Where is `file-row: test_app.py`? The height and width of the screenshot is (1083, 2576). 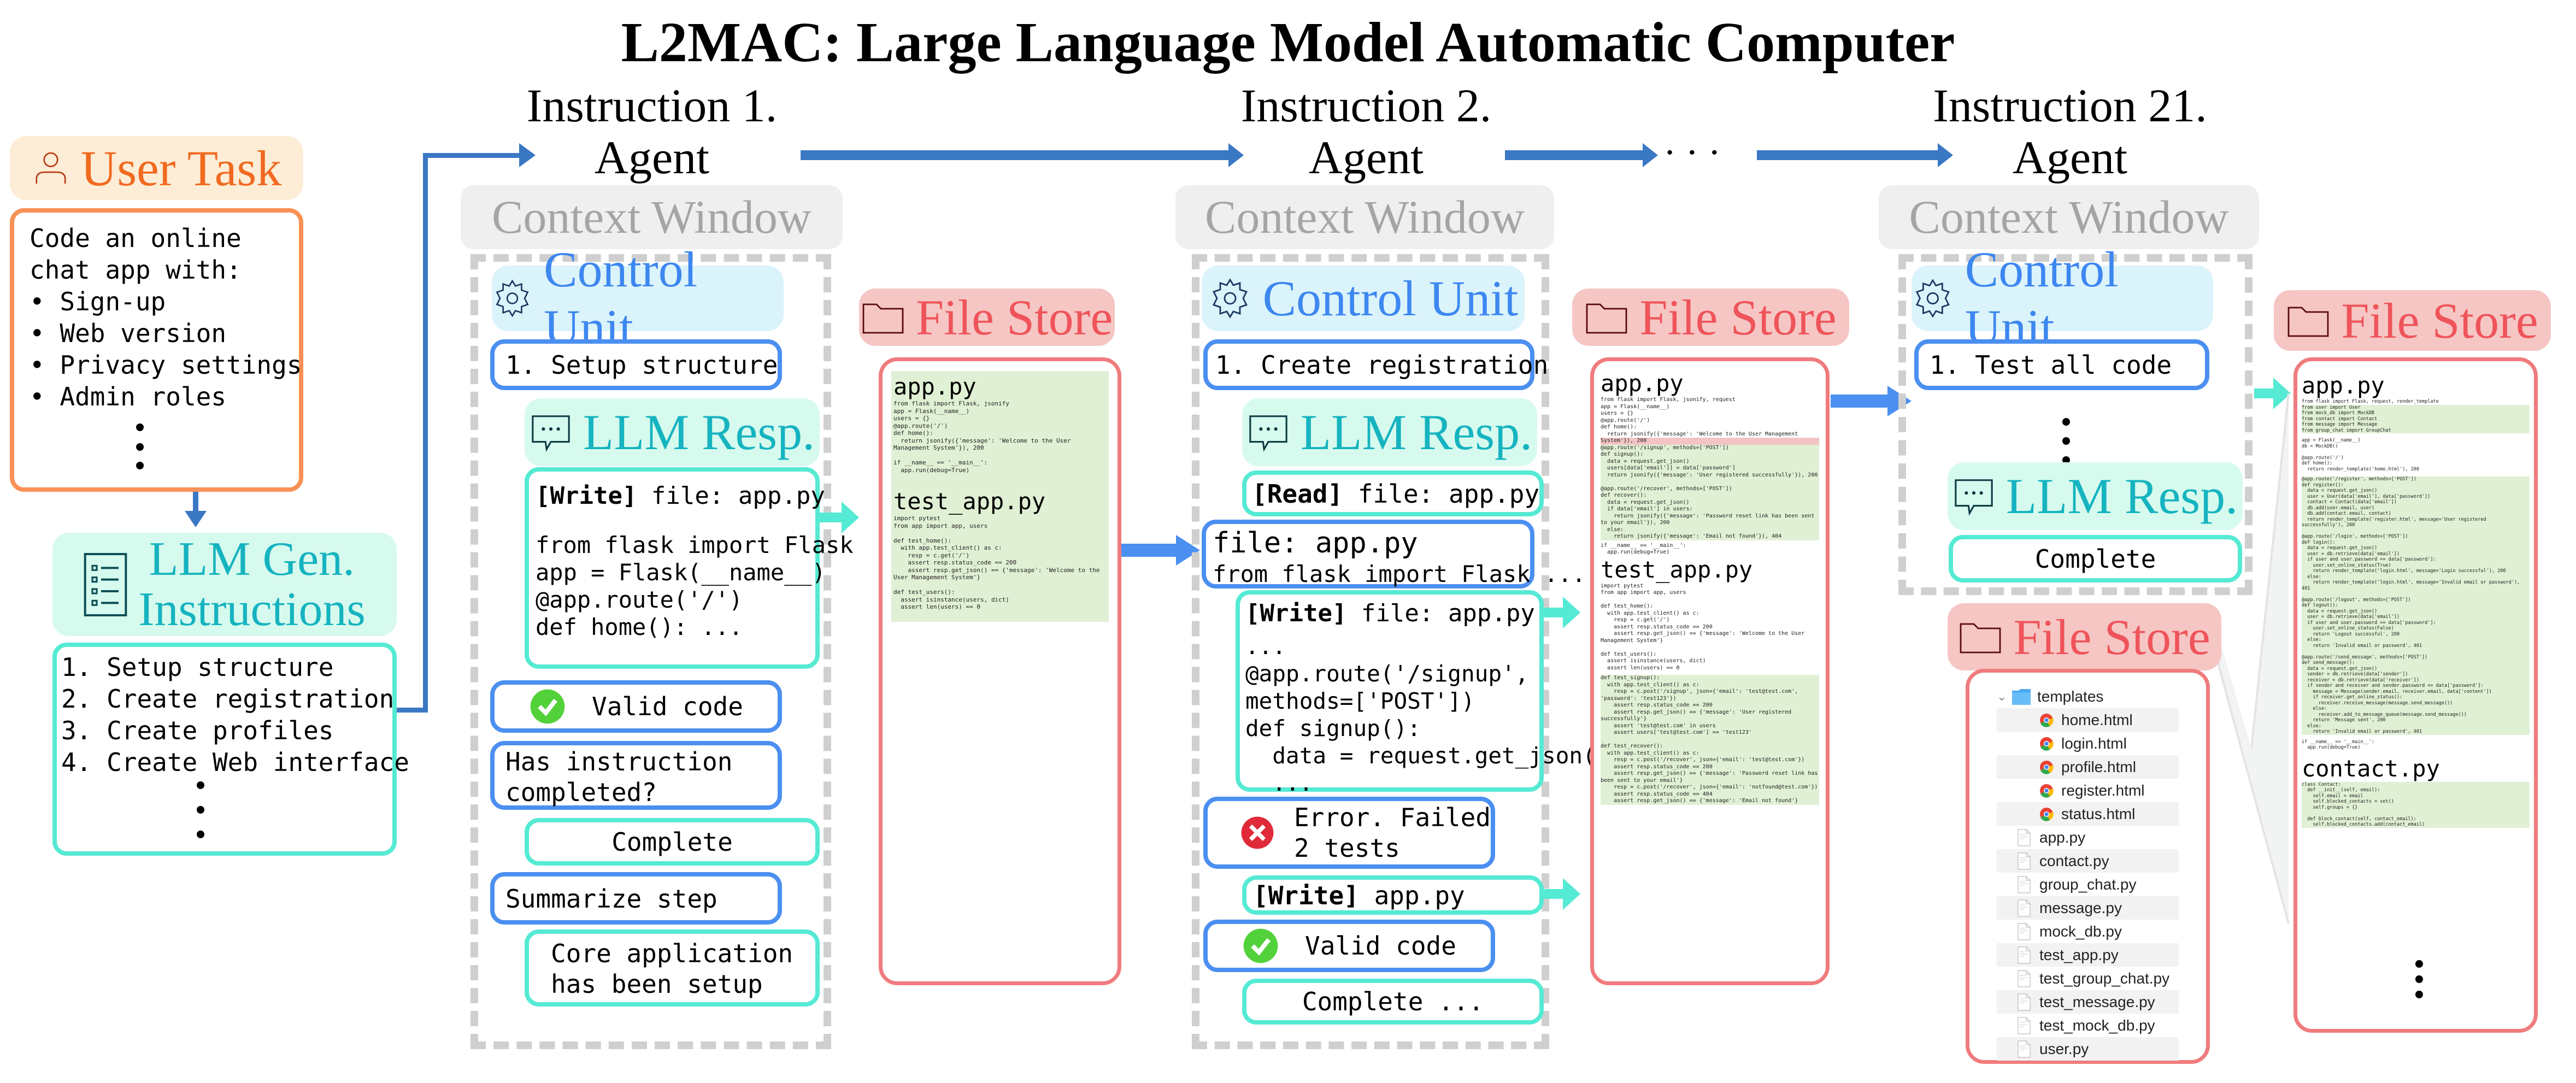 file-row: test_app.py is located at coordinates (2088, 955).